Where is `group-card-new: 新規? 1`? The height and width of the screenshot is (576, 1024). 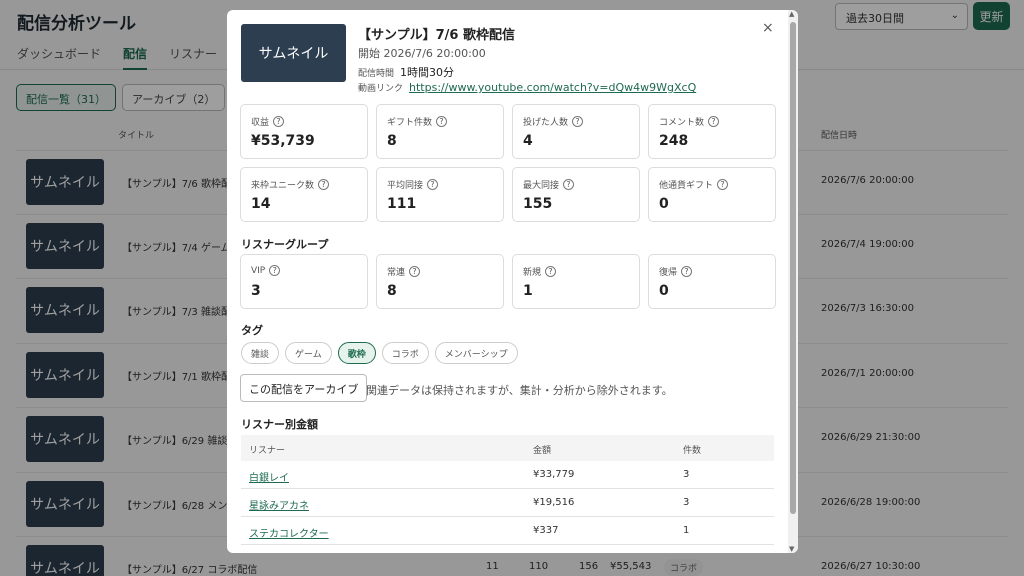
group-card-new: 新規? 1 is located at coordinates (576, 281).